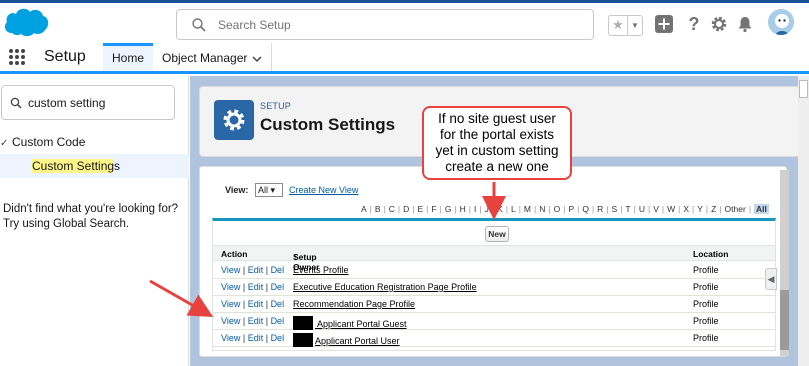 This screenshot has width=809, height=366. What do you see at coordinates (803, 89) in the screenshot?
I see `page-scrollbar-thumb` at bounding box center [803, 89].